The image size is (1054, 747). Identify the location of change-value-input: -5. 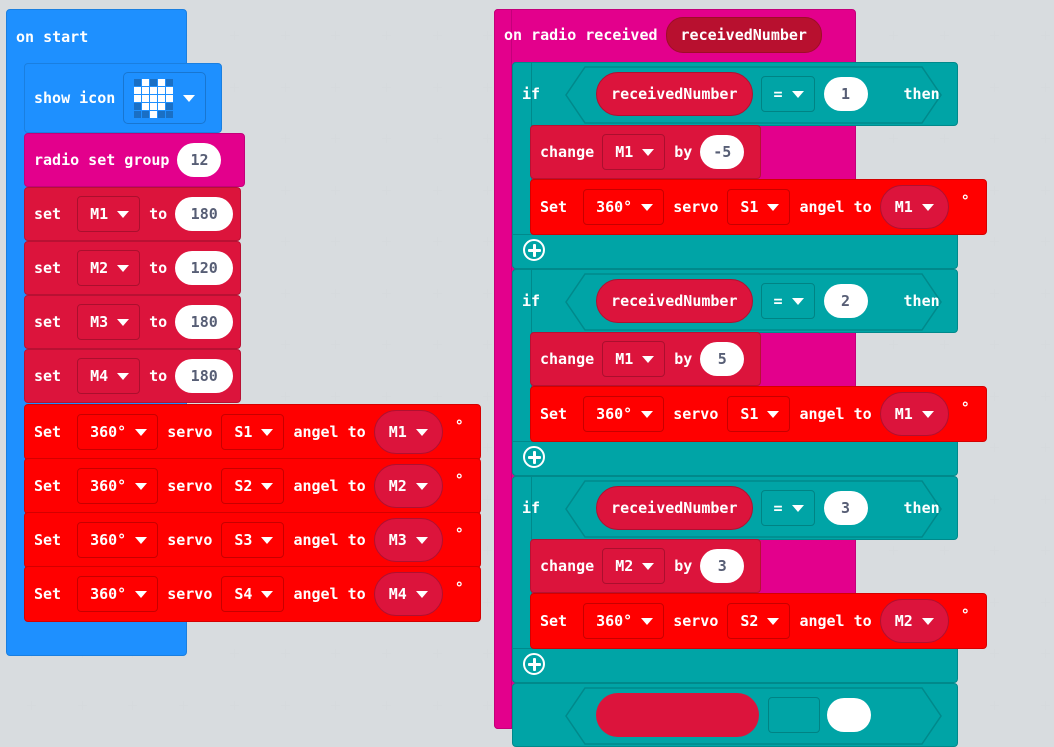
(722, 152).